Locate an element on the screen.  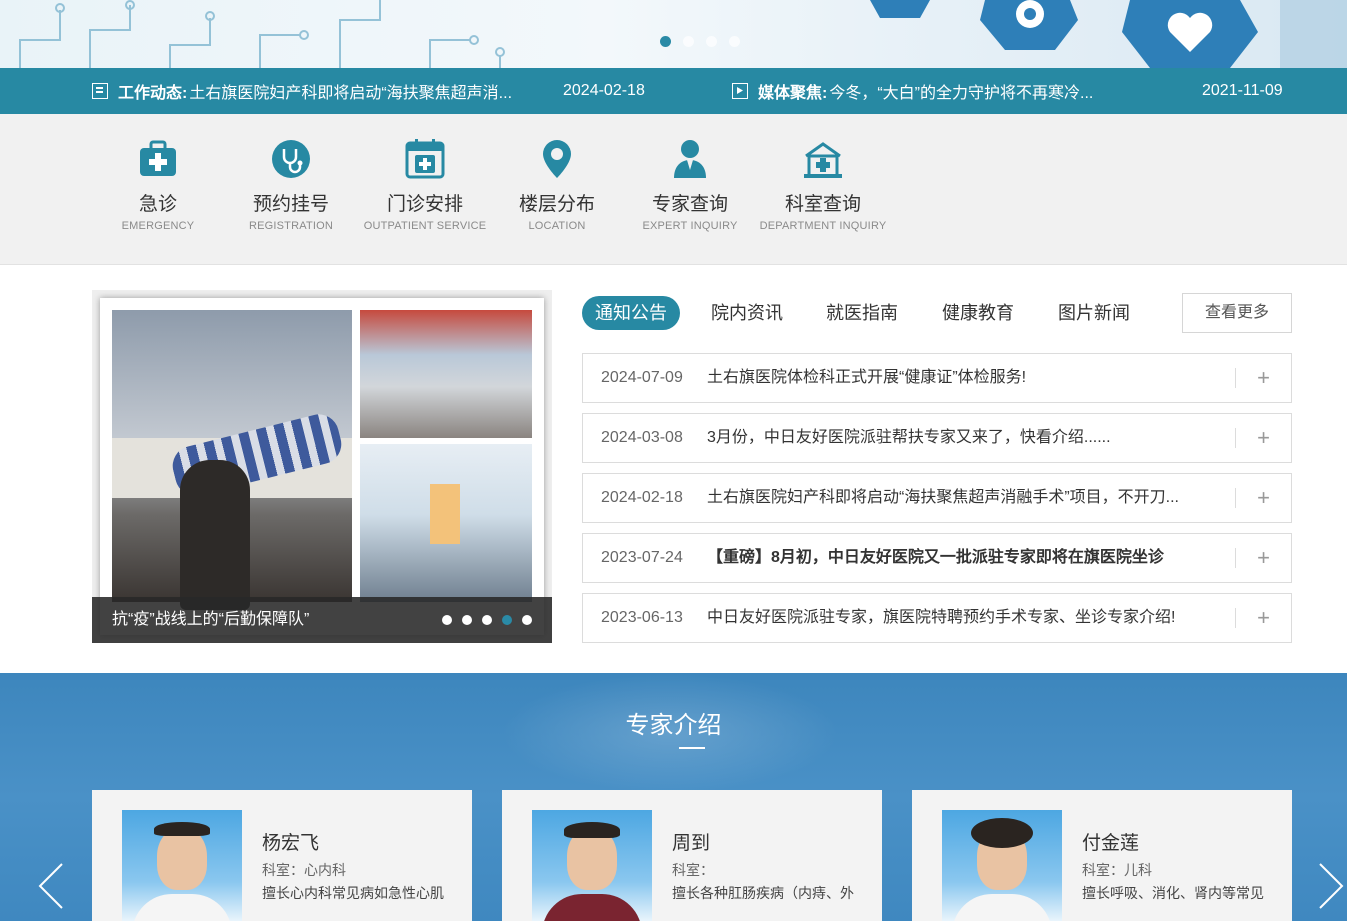
quick-link-subtitle: DEPARTMENT INQUIRY is located at coordinates (823, 226).